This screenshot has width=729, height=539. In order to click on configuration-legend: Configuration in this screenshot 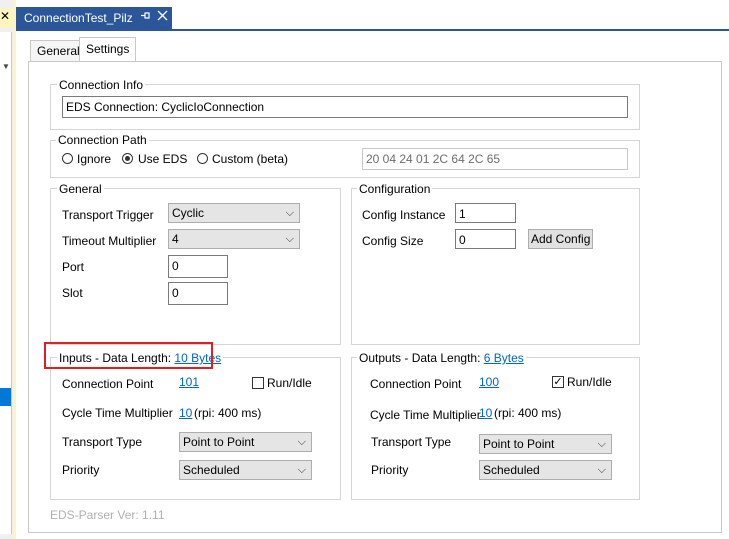, I will do `click(395, 189)`.